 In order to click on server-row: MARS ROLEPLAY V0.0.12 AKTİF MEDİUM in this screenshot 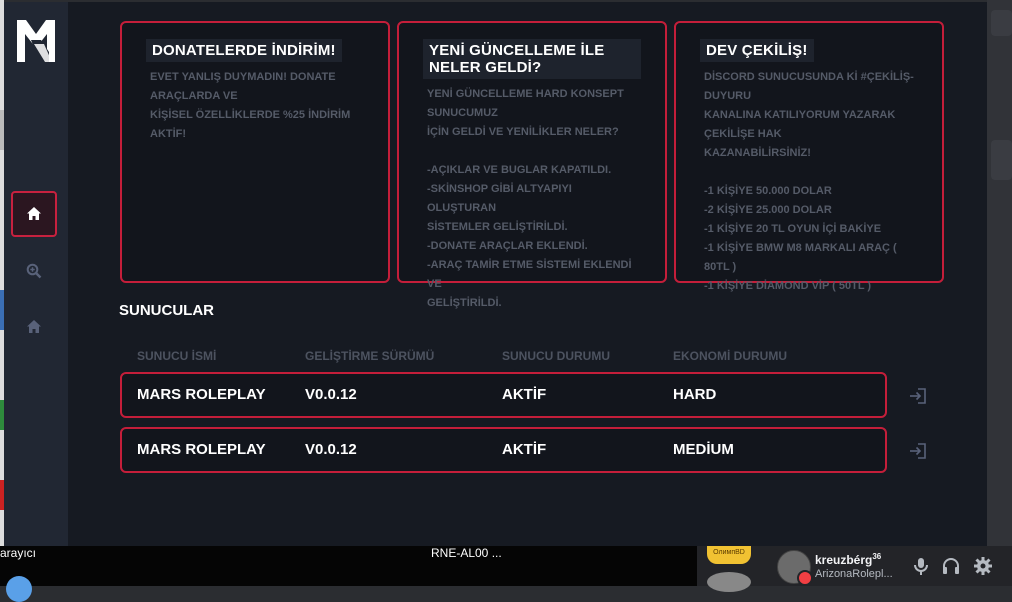, I will do `click(503, 450)`.